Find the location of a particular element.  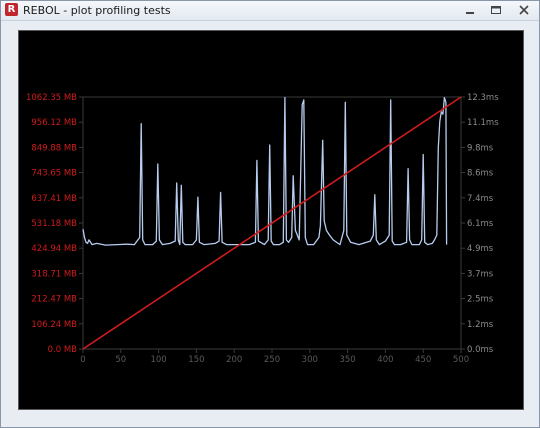

right-tick-label: 1.2ms is located at coordinates (480, 325).